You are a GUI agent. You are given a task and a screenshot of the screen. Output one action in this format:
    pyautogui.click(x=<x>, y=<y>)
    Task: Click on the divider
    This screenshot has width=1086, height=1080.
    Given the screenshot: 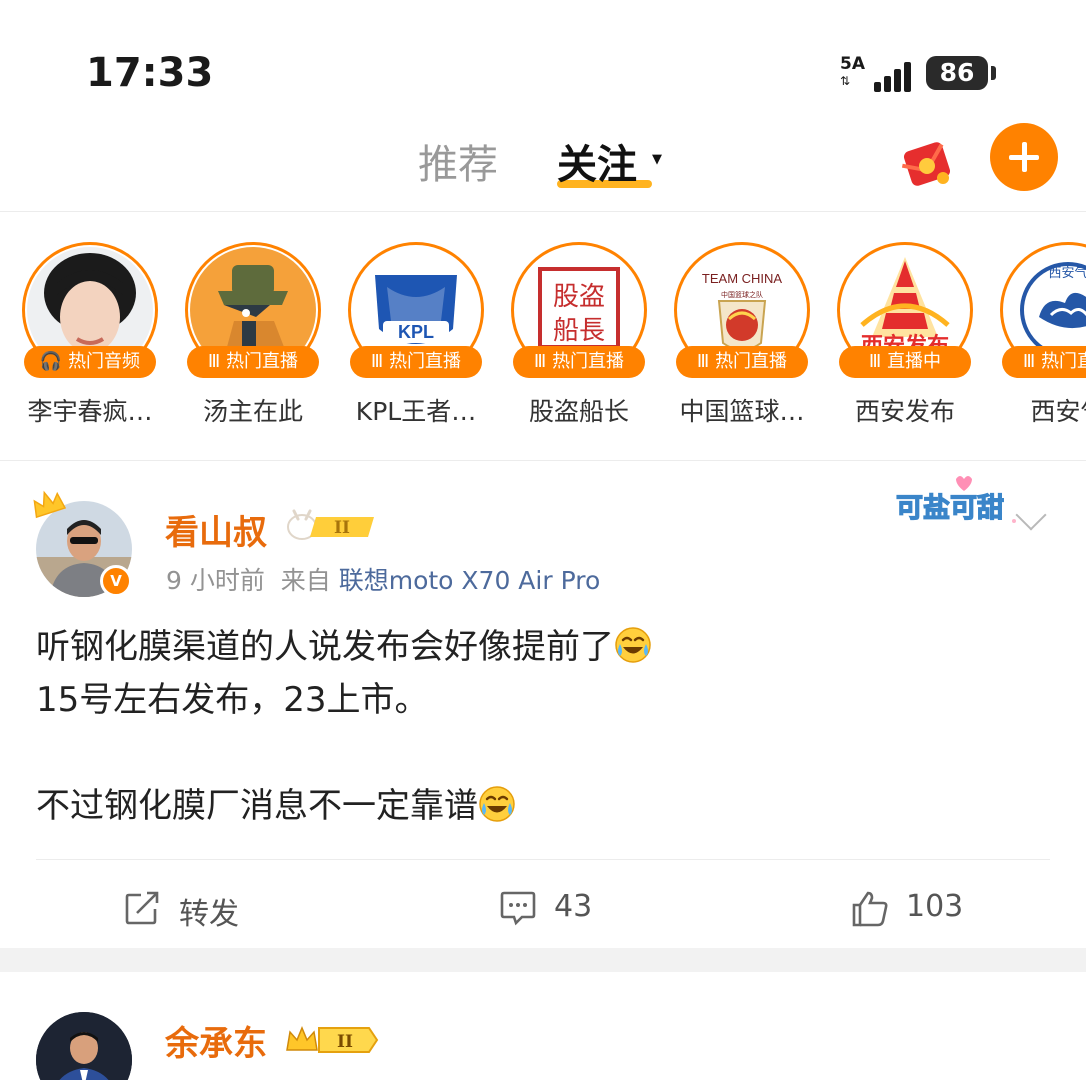 What is the action you would take?
    pyautogui.click(x=543, y=859)
    